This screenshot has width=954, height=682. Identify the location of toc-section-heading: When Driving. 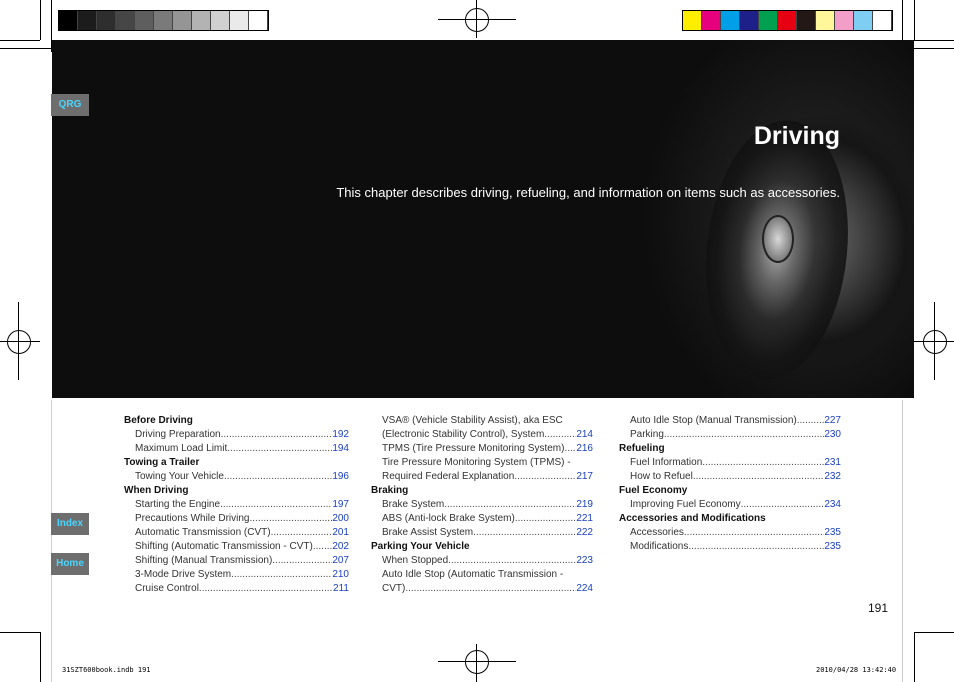
(236, 491).